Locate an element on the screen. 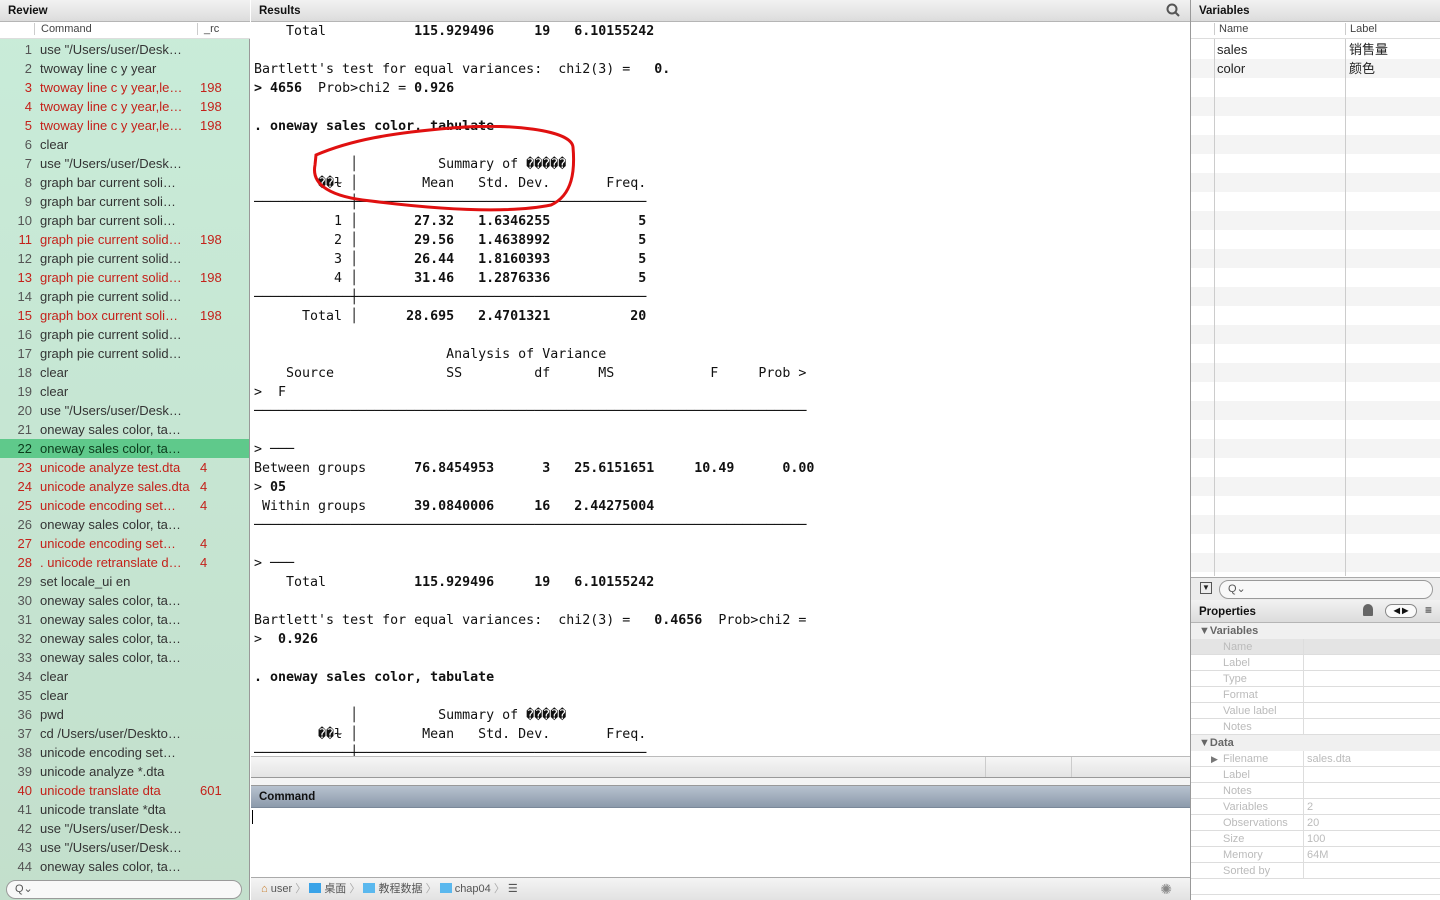  breadcrumb-user: user is located at coordinates (281, 889).